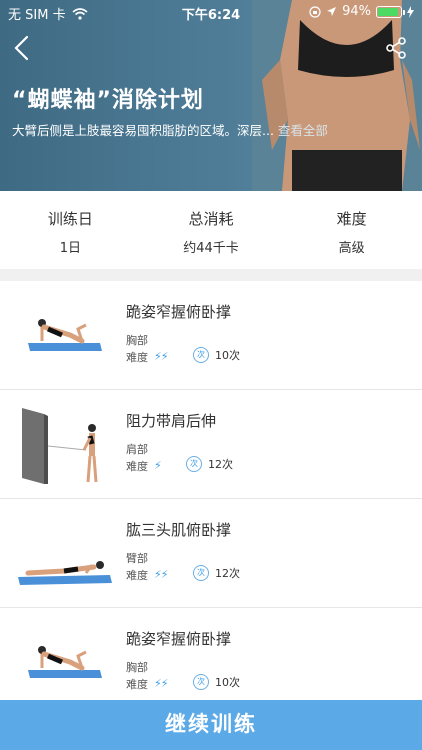 The height and width of the screenshot is (750, 422). Describe the element at coordinates (158, 465) in the screenshot. I see `difficulty-bolt-icon: ⚡` at that location.